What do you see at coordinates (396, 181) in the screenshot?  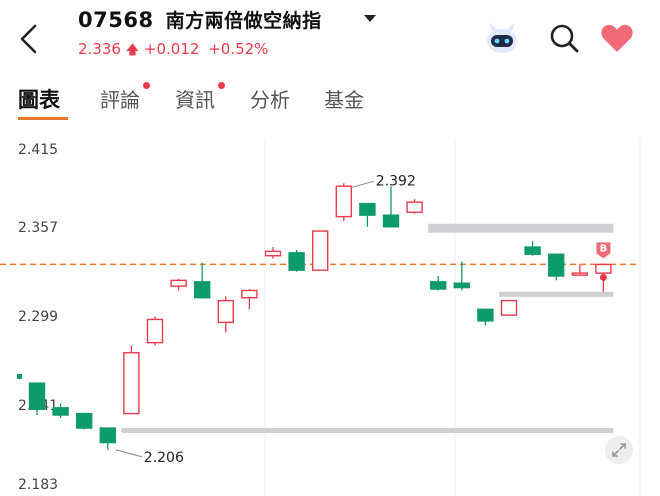 I see `high-price-label: 2.392` at bounding box center [396, 181].